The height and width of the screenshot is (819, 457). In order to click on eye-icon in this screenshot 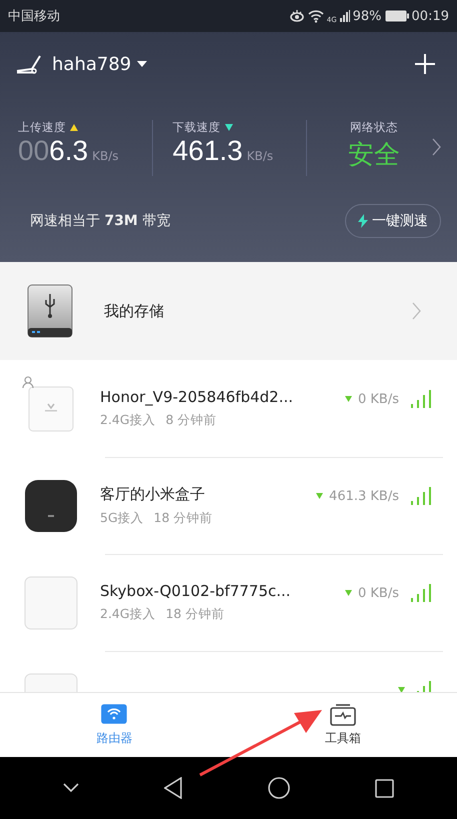, I will do `click(296, 16)`.